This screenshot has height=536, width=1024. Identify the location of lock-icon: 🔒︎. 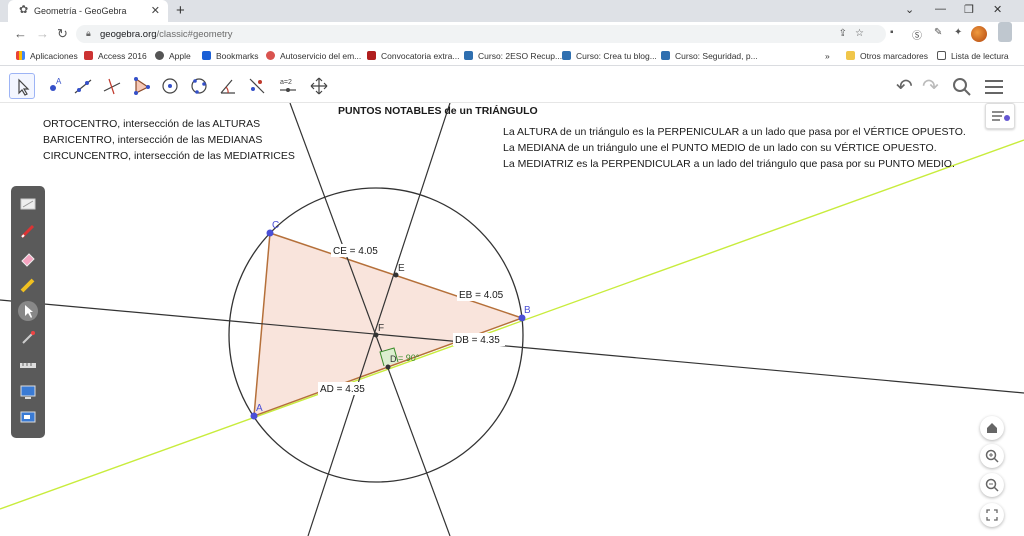
(88, 33).